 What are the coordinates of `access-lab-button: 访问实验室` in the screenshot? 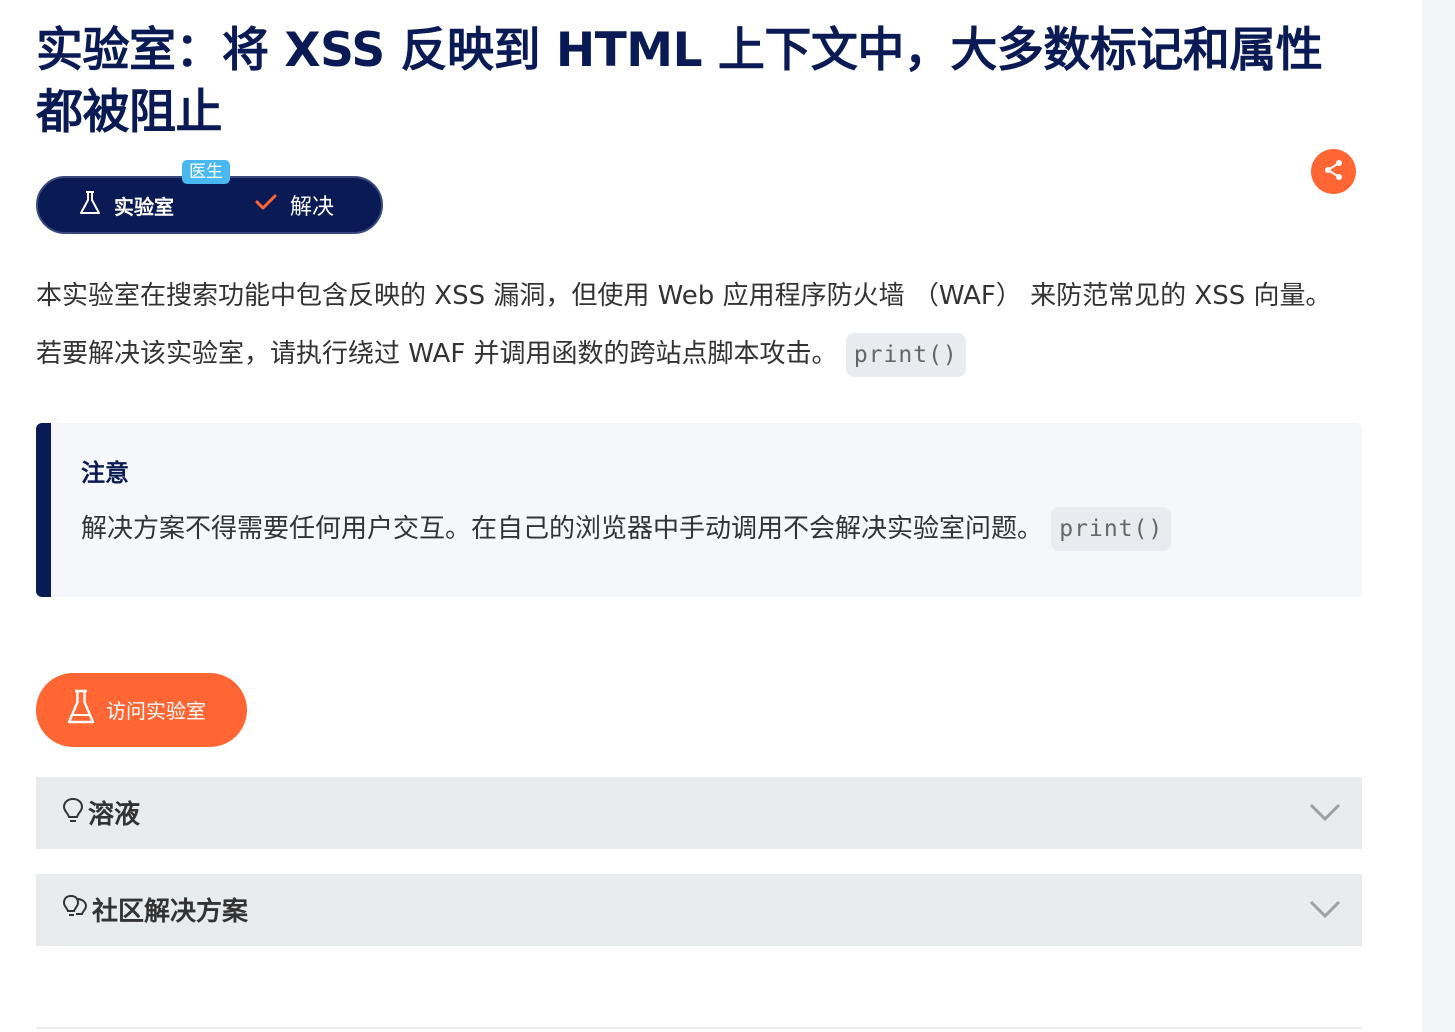 It's located at (141, 709).